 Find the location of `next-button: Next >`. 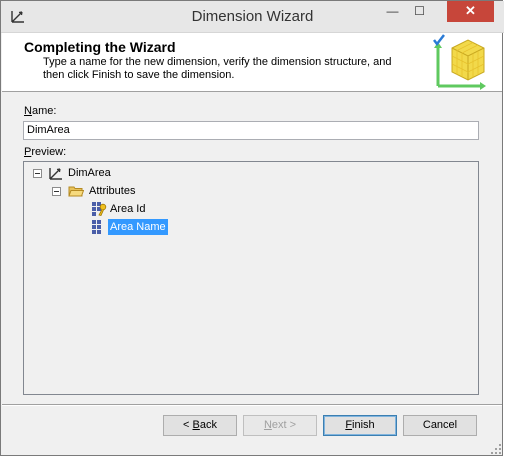

next-button: Next > is located at coordinates (280, 425).